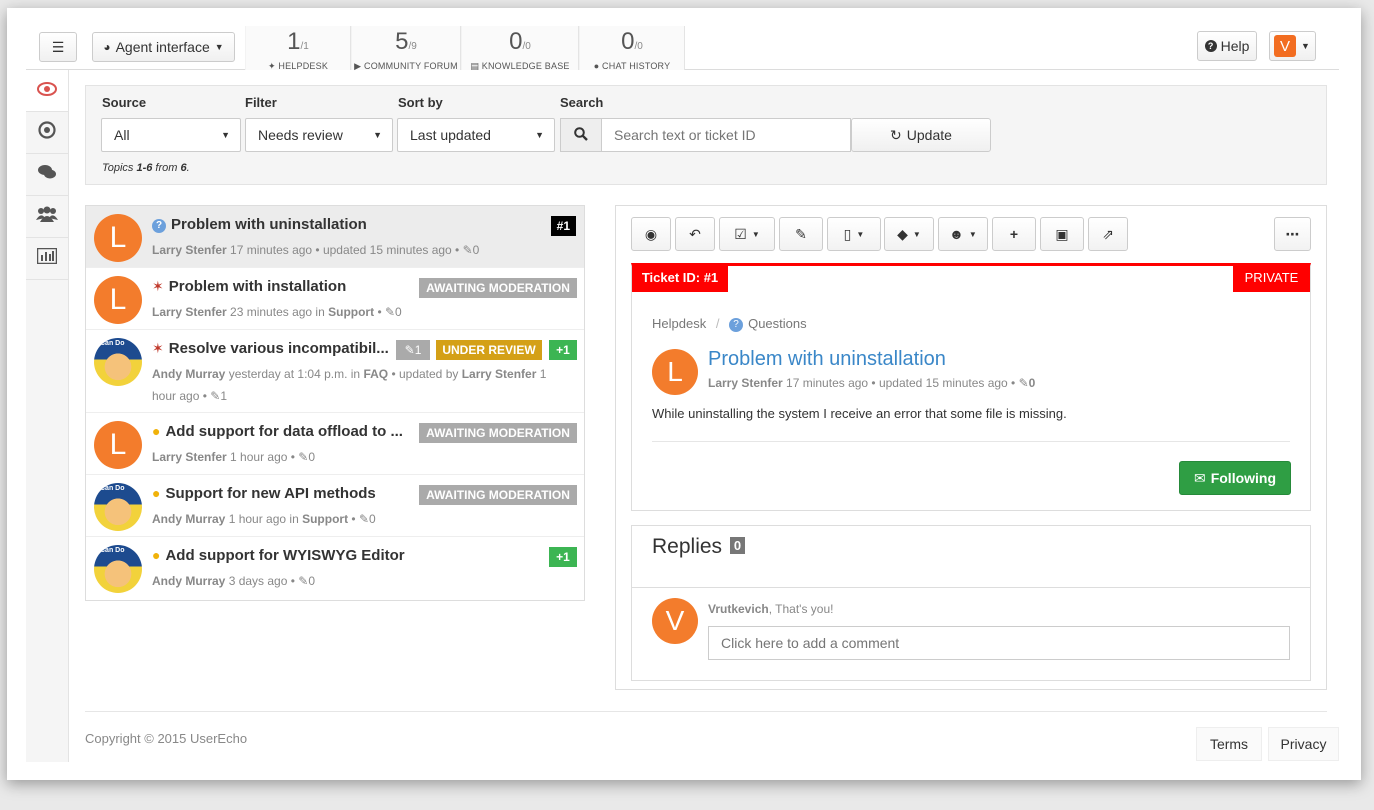 This screenshot has width=1374, height=810. I want to click on counter-community-forum: 5/9 ▶ COMMUNITY FORUM, so click(406, 48).